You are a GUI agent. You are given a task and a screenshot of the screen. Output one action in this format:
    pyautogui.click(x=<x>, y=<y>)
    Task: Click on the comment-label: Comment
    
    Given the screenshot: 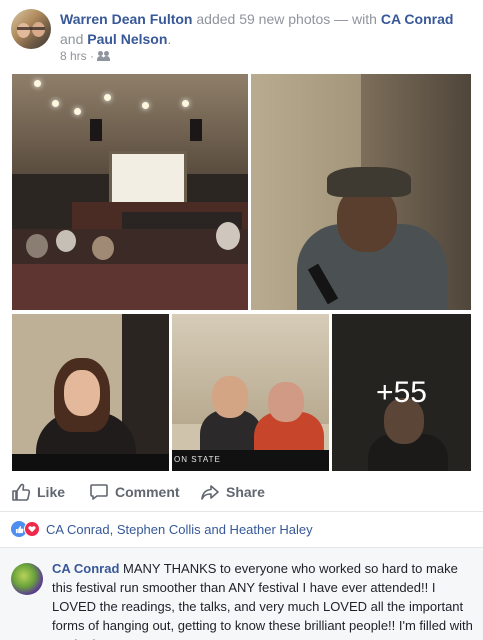 What is the action you would take?
    pyautogui.click(x=147, y=492)
    